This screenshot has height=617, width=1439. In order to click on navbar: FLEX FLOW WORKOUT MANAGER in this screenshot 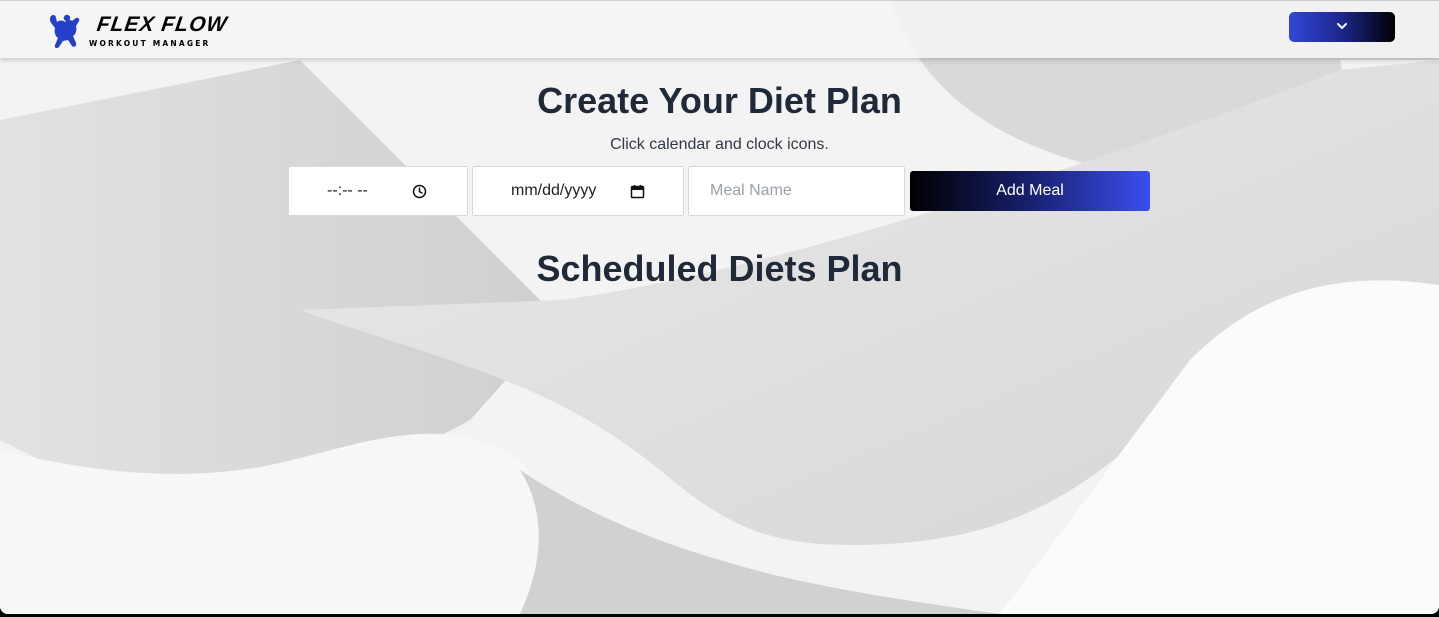, I will do `click(719, 29)`.